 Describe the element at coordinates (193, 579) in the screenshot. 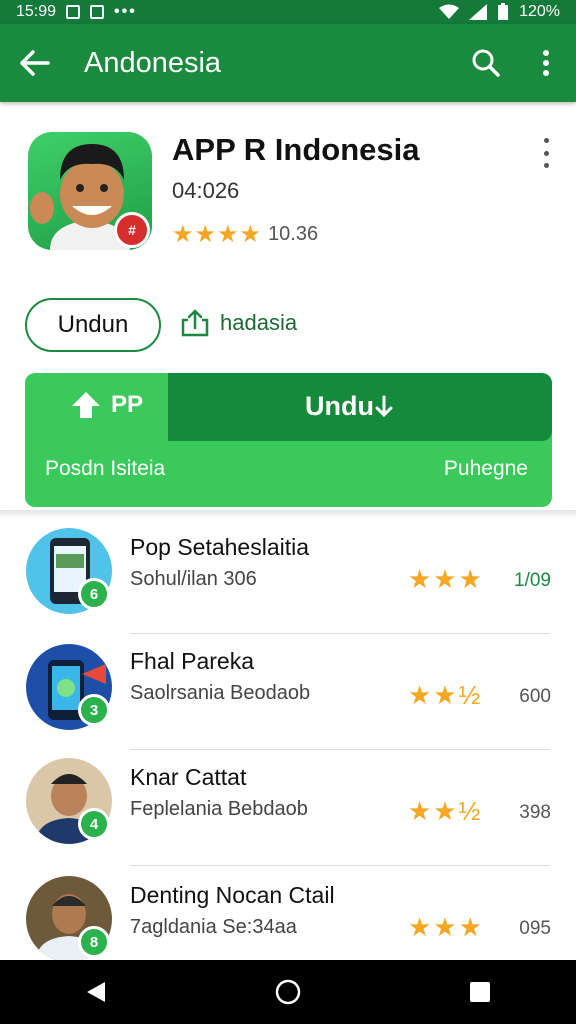

I see `list-item-subtitle: Sohul/ilan 306` at that location.